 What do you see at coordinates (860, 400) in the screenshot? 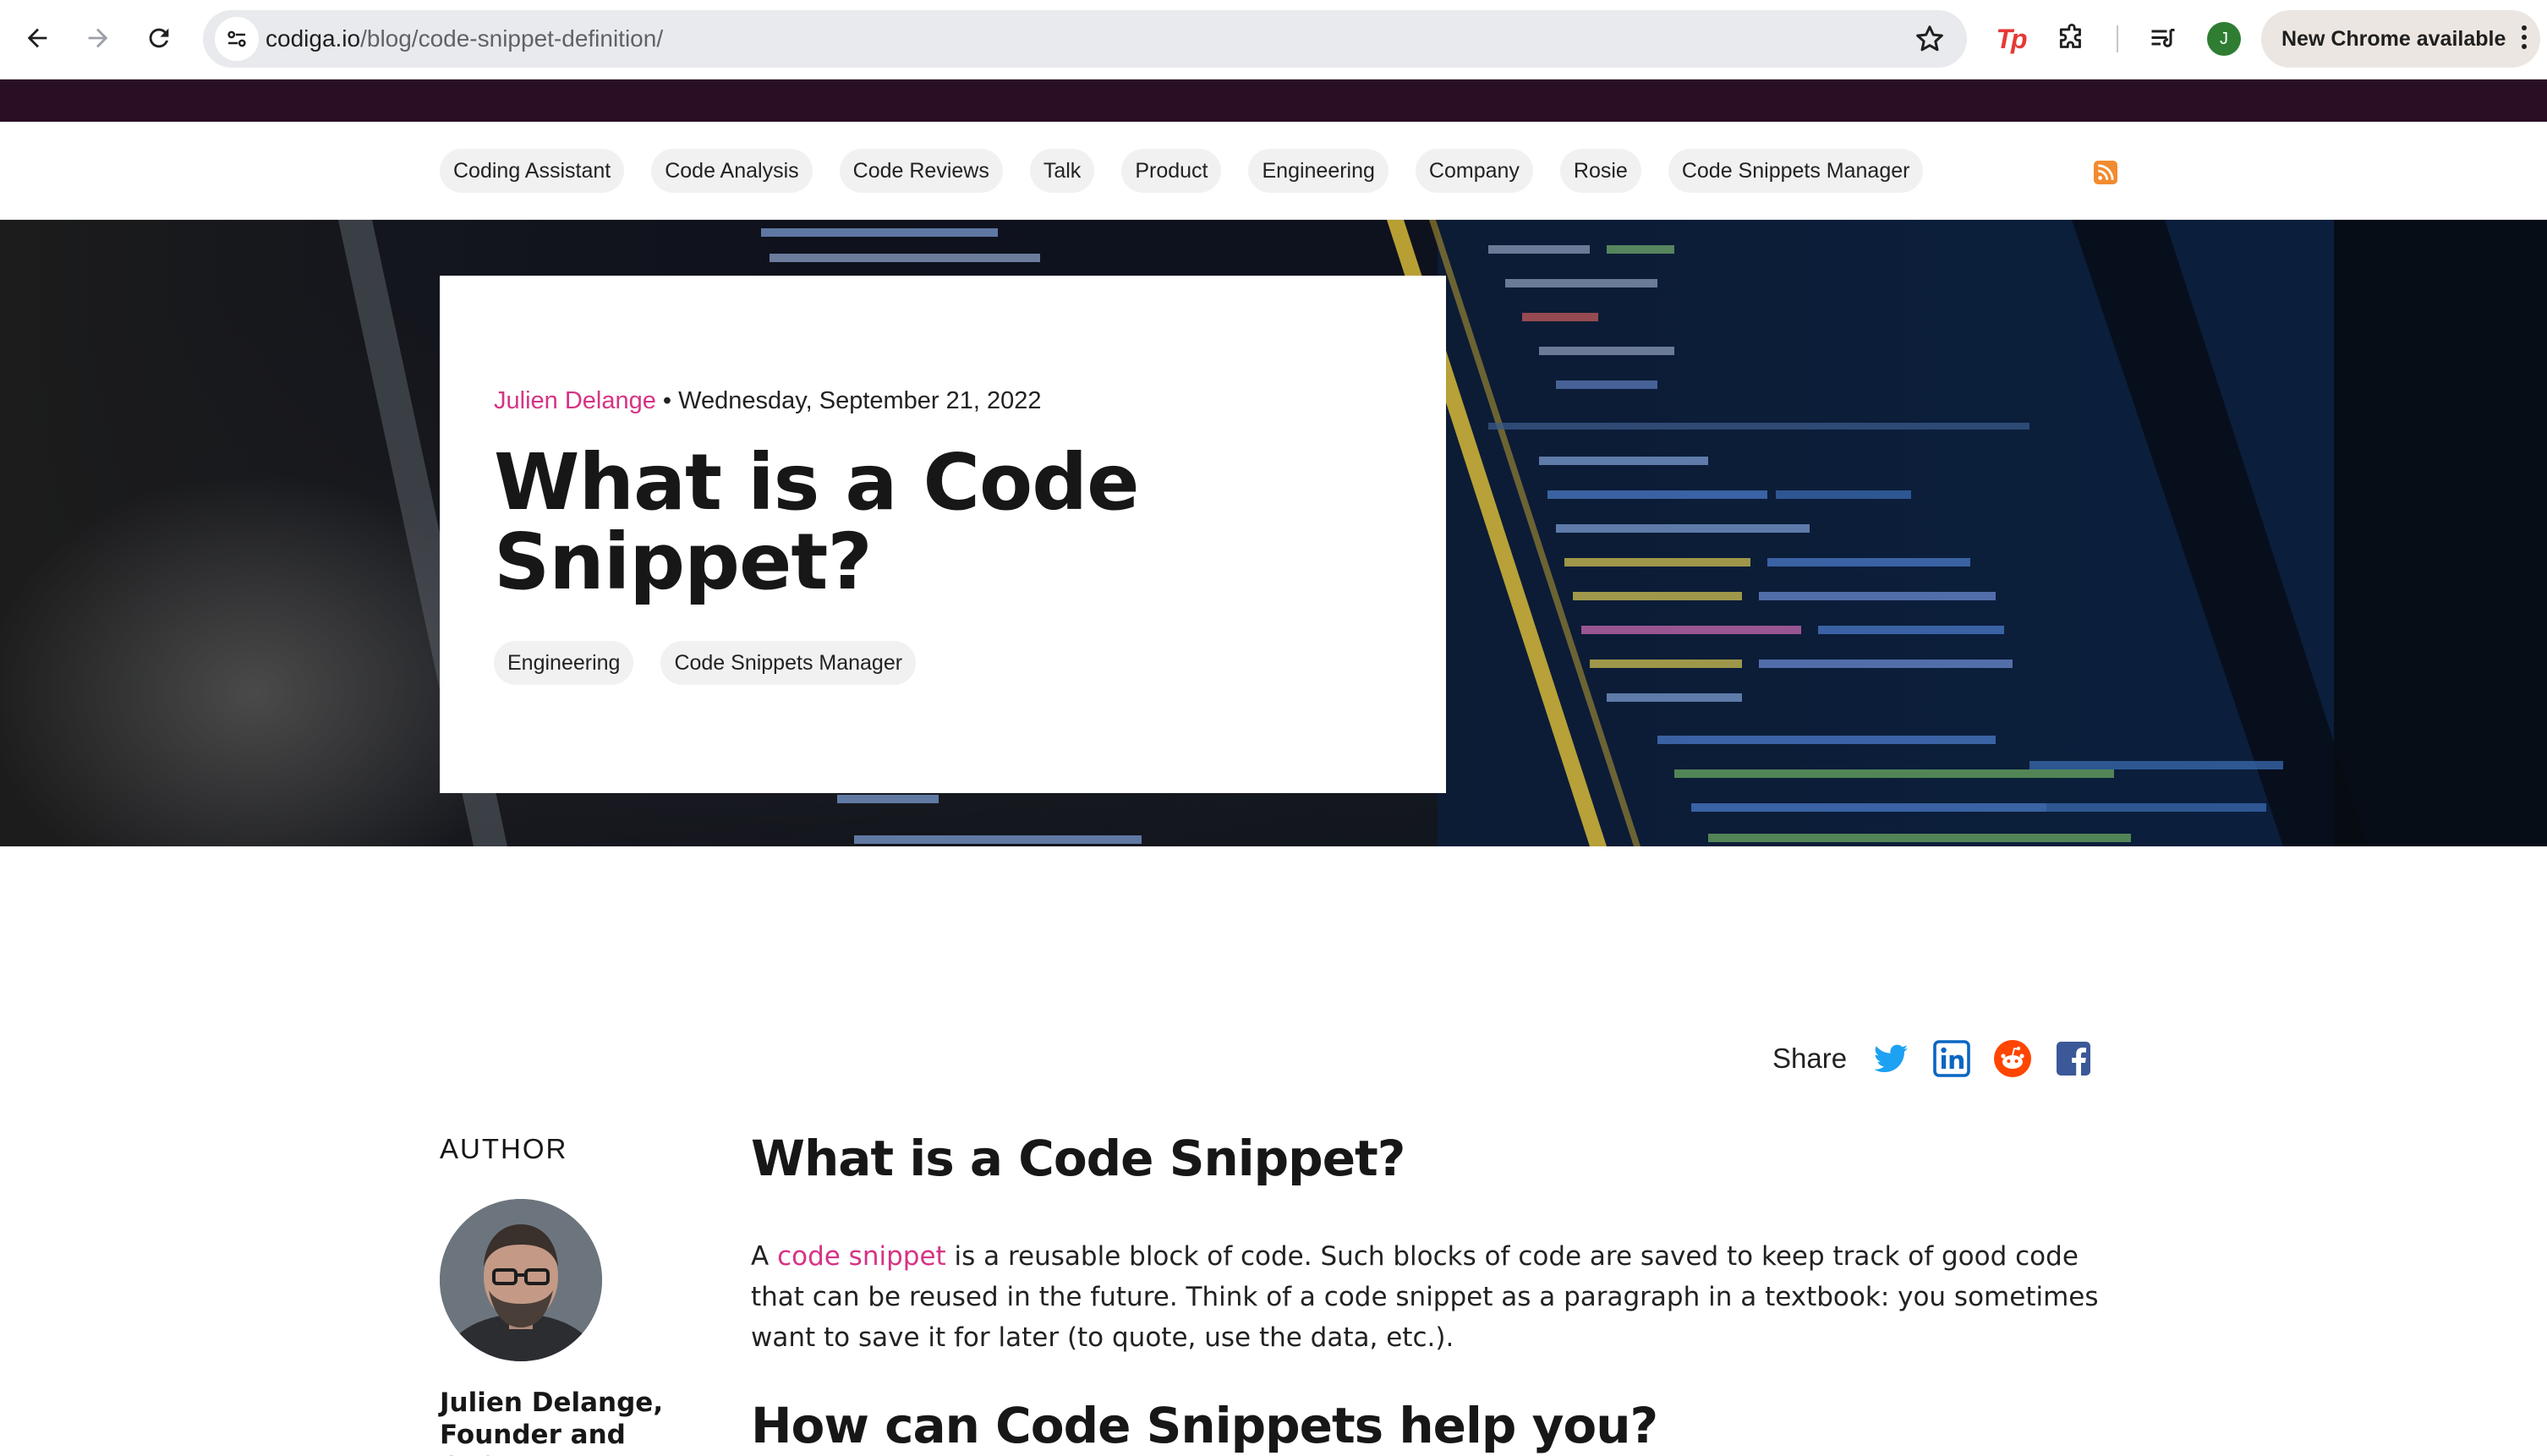
I see `post-date: Wednesday, September 21, 2022` at bounding box center [860, 400].